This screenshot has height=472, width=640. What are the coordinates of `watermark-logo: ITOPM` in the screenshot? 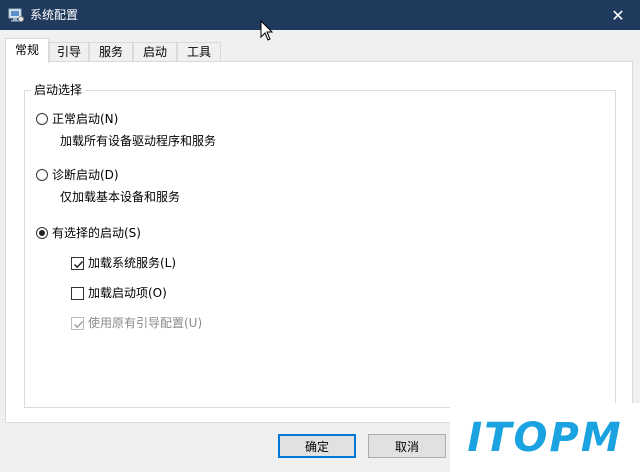 It's located at (545, 437).